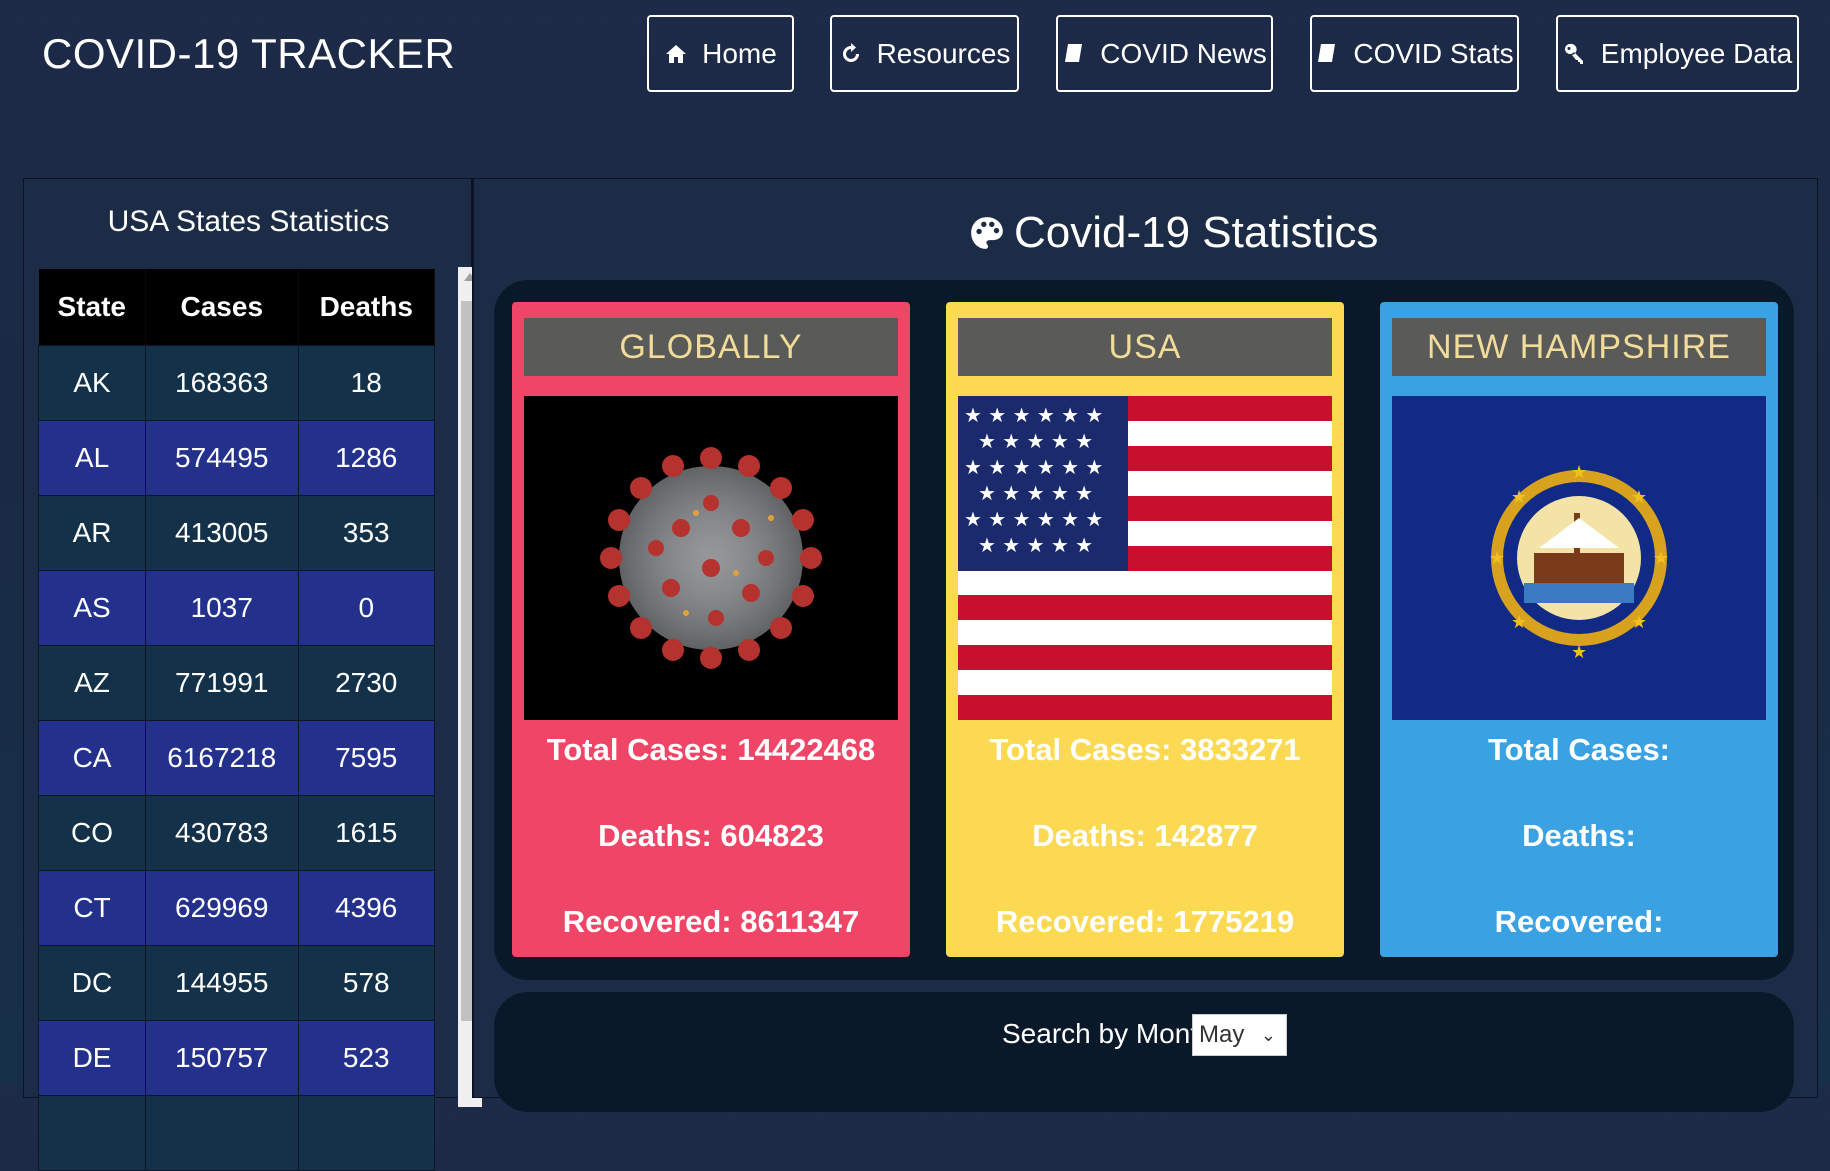  What do you see at coordinates (1108, 1033) in the screenshot?
I see `search-by-month-label: Search by Month` at bounding box center [1108, 1033].